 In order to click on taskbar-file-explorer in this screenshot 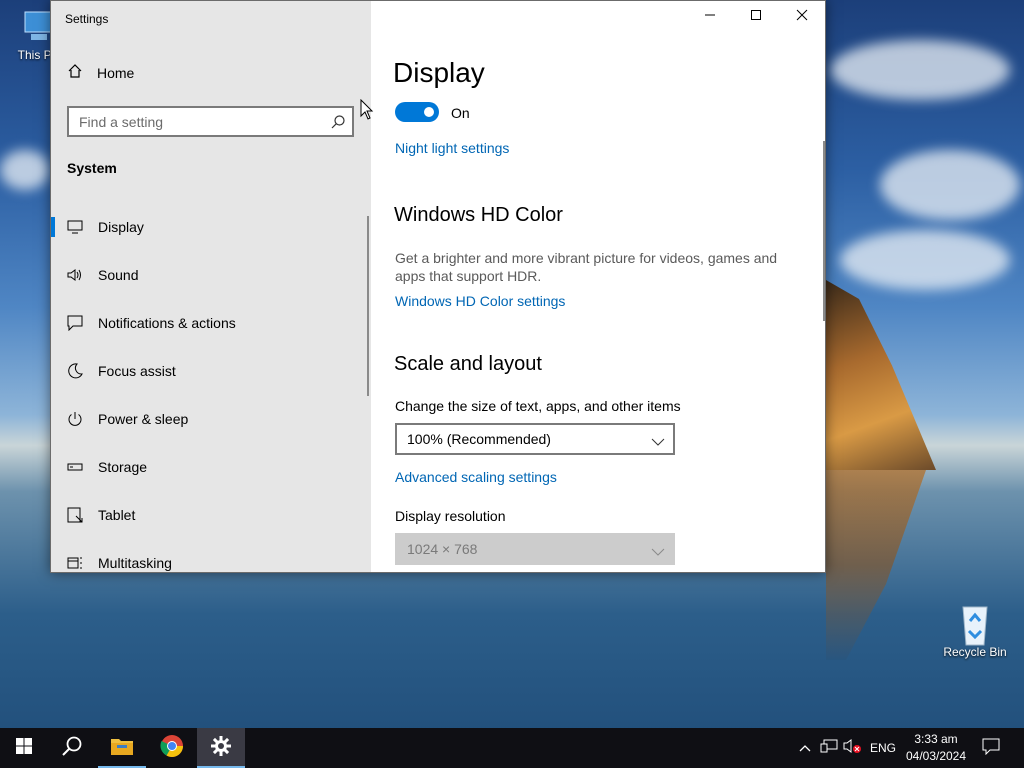, I will do `click(122, 748)`.